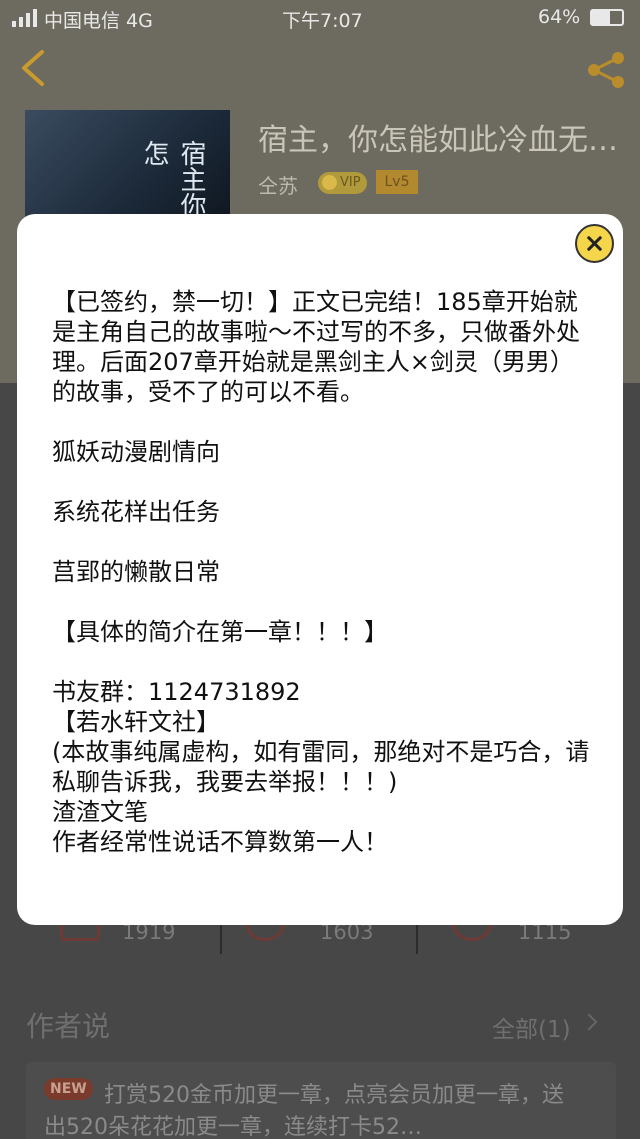 The height and width of the screenshot is (1139, 640). Describe the element at coordinates (321, 767) in the screenshot. I see `intro-line: (本故事纯属虚构，如有雷同，那绝对不是巧合，请私聊告诉我，我要去举报！！！)` at that location.